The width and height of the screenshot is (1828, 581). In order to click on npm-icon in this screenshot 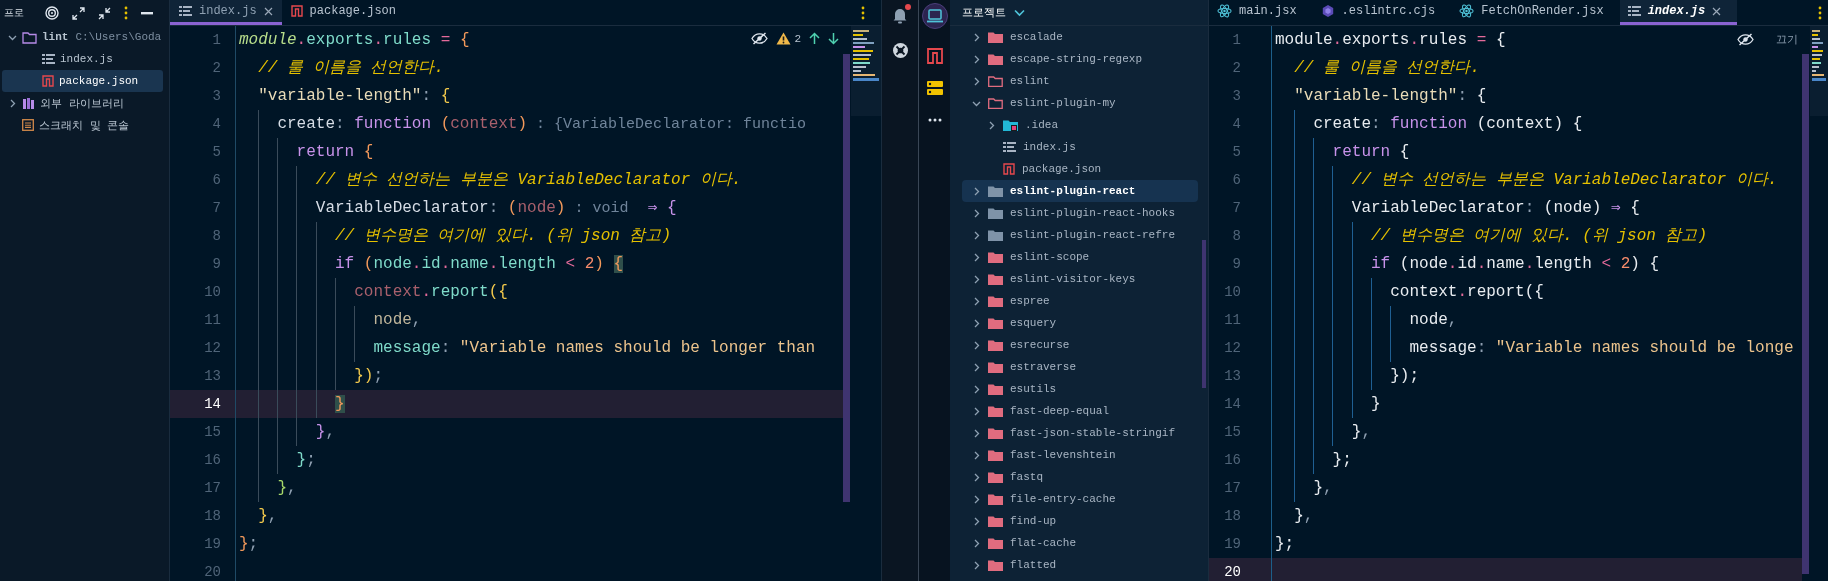, I will do `click(934, 56)`.